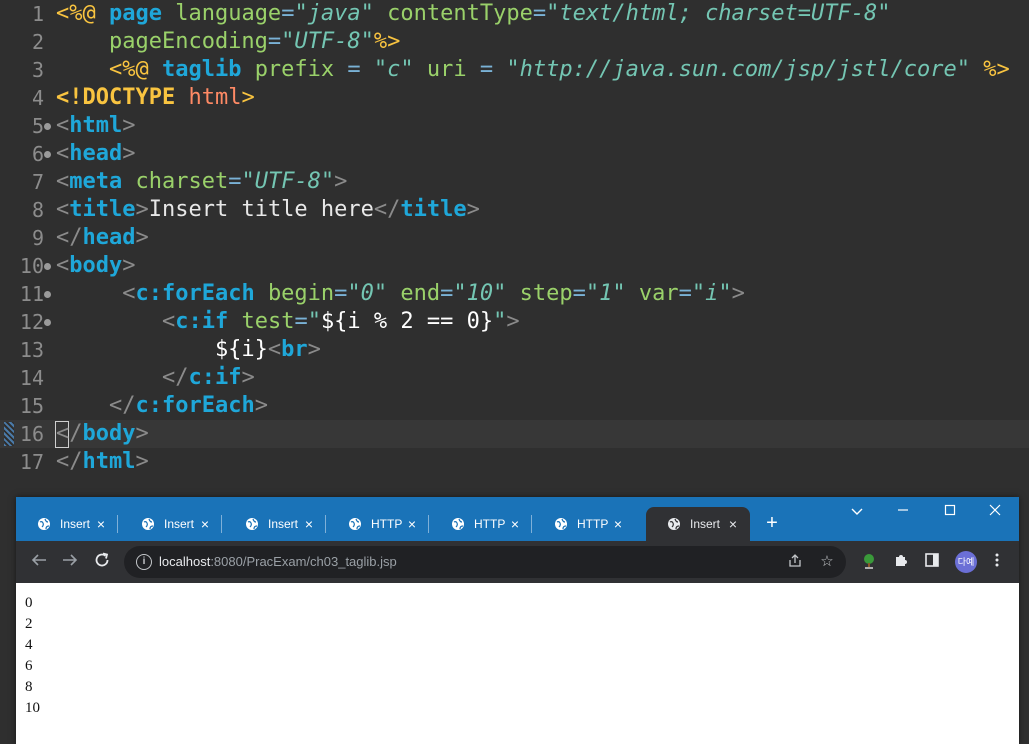 The height and width of the screenshot is (744, 1029). What do you see at coordinates (514, 182) in the screenshot?
I see `code-line: 7 <meta charset="UTF-8">` at bounding box center [514, 182].